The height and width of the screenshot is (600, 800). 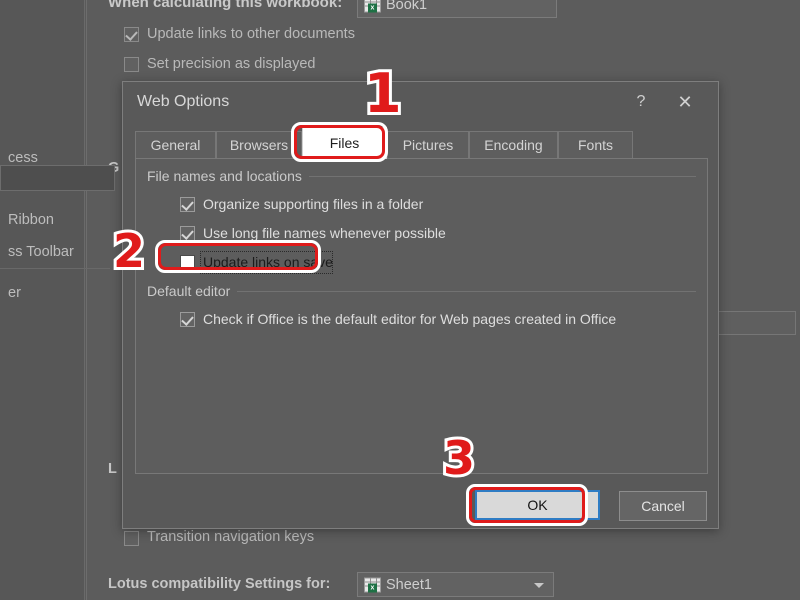 I want to click on bg-text-field, so click(x=756, y=323).